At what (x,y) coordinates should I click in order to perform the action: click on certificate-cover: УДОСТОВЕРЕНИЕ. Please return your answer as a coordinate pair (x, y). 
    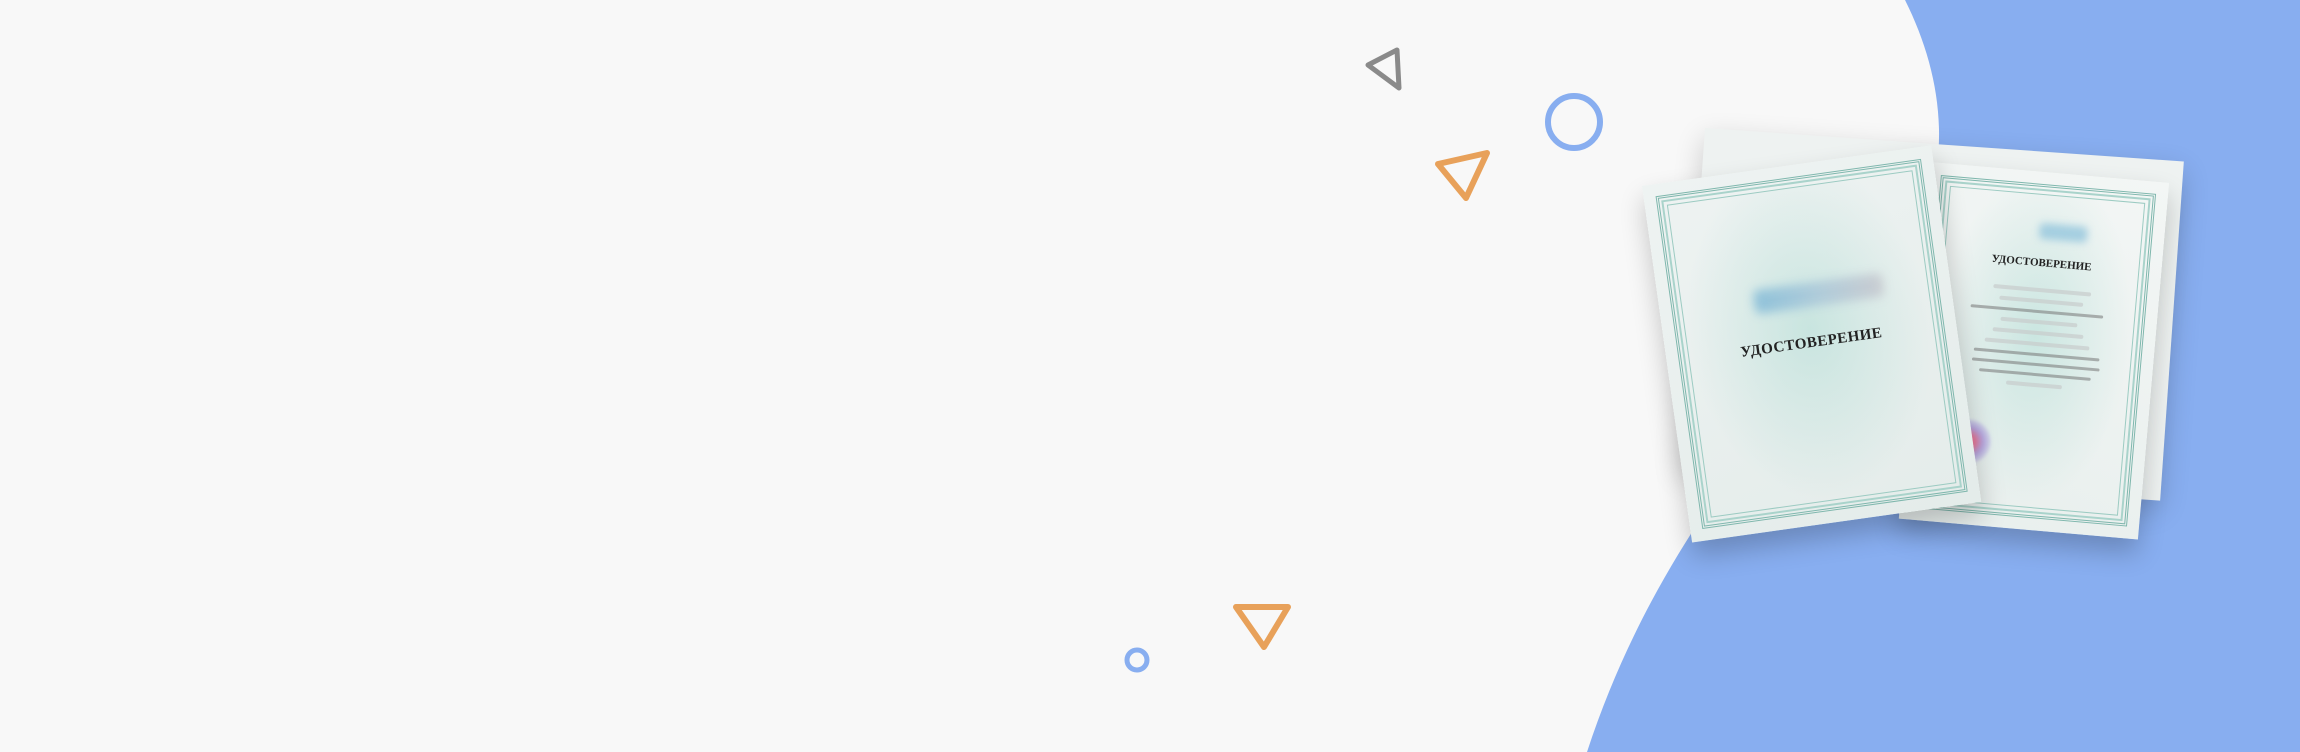
    Looking at the image, I should click on (1812, 344).